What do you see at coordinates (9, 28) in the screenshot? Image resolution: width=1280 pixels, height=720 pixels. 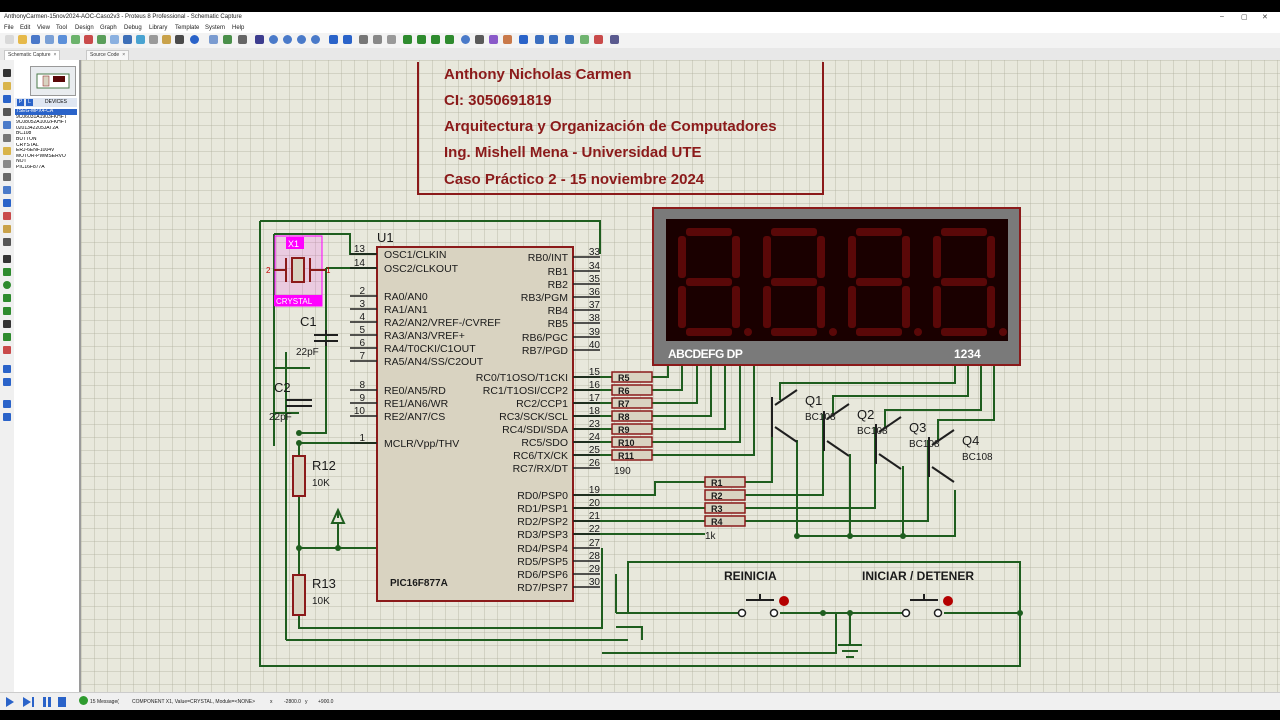 I see `menu-file: File` at bounding box center [9, 28].